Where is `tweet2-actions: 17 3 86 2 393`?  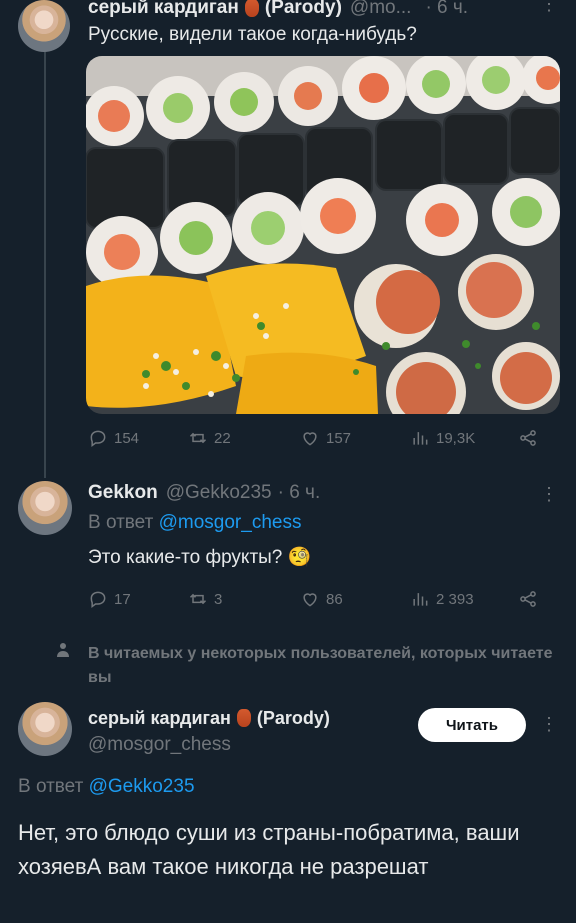
tweet2-actions: 17 3 86 2 393 is located at coordinates (318, 601).